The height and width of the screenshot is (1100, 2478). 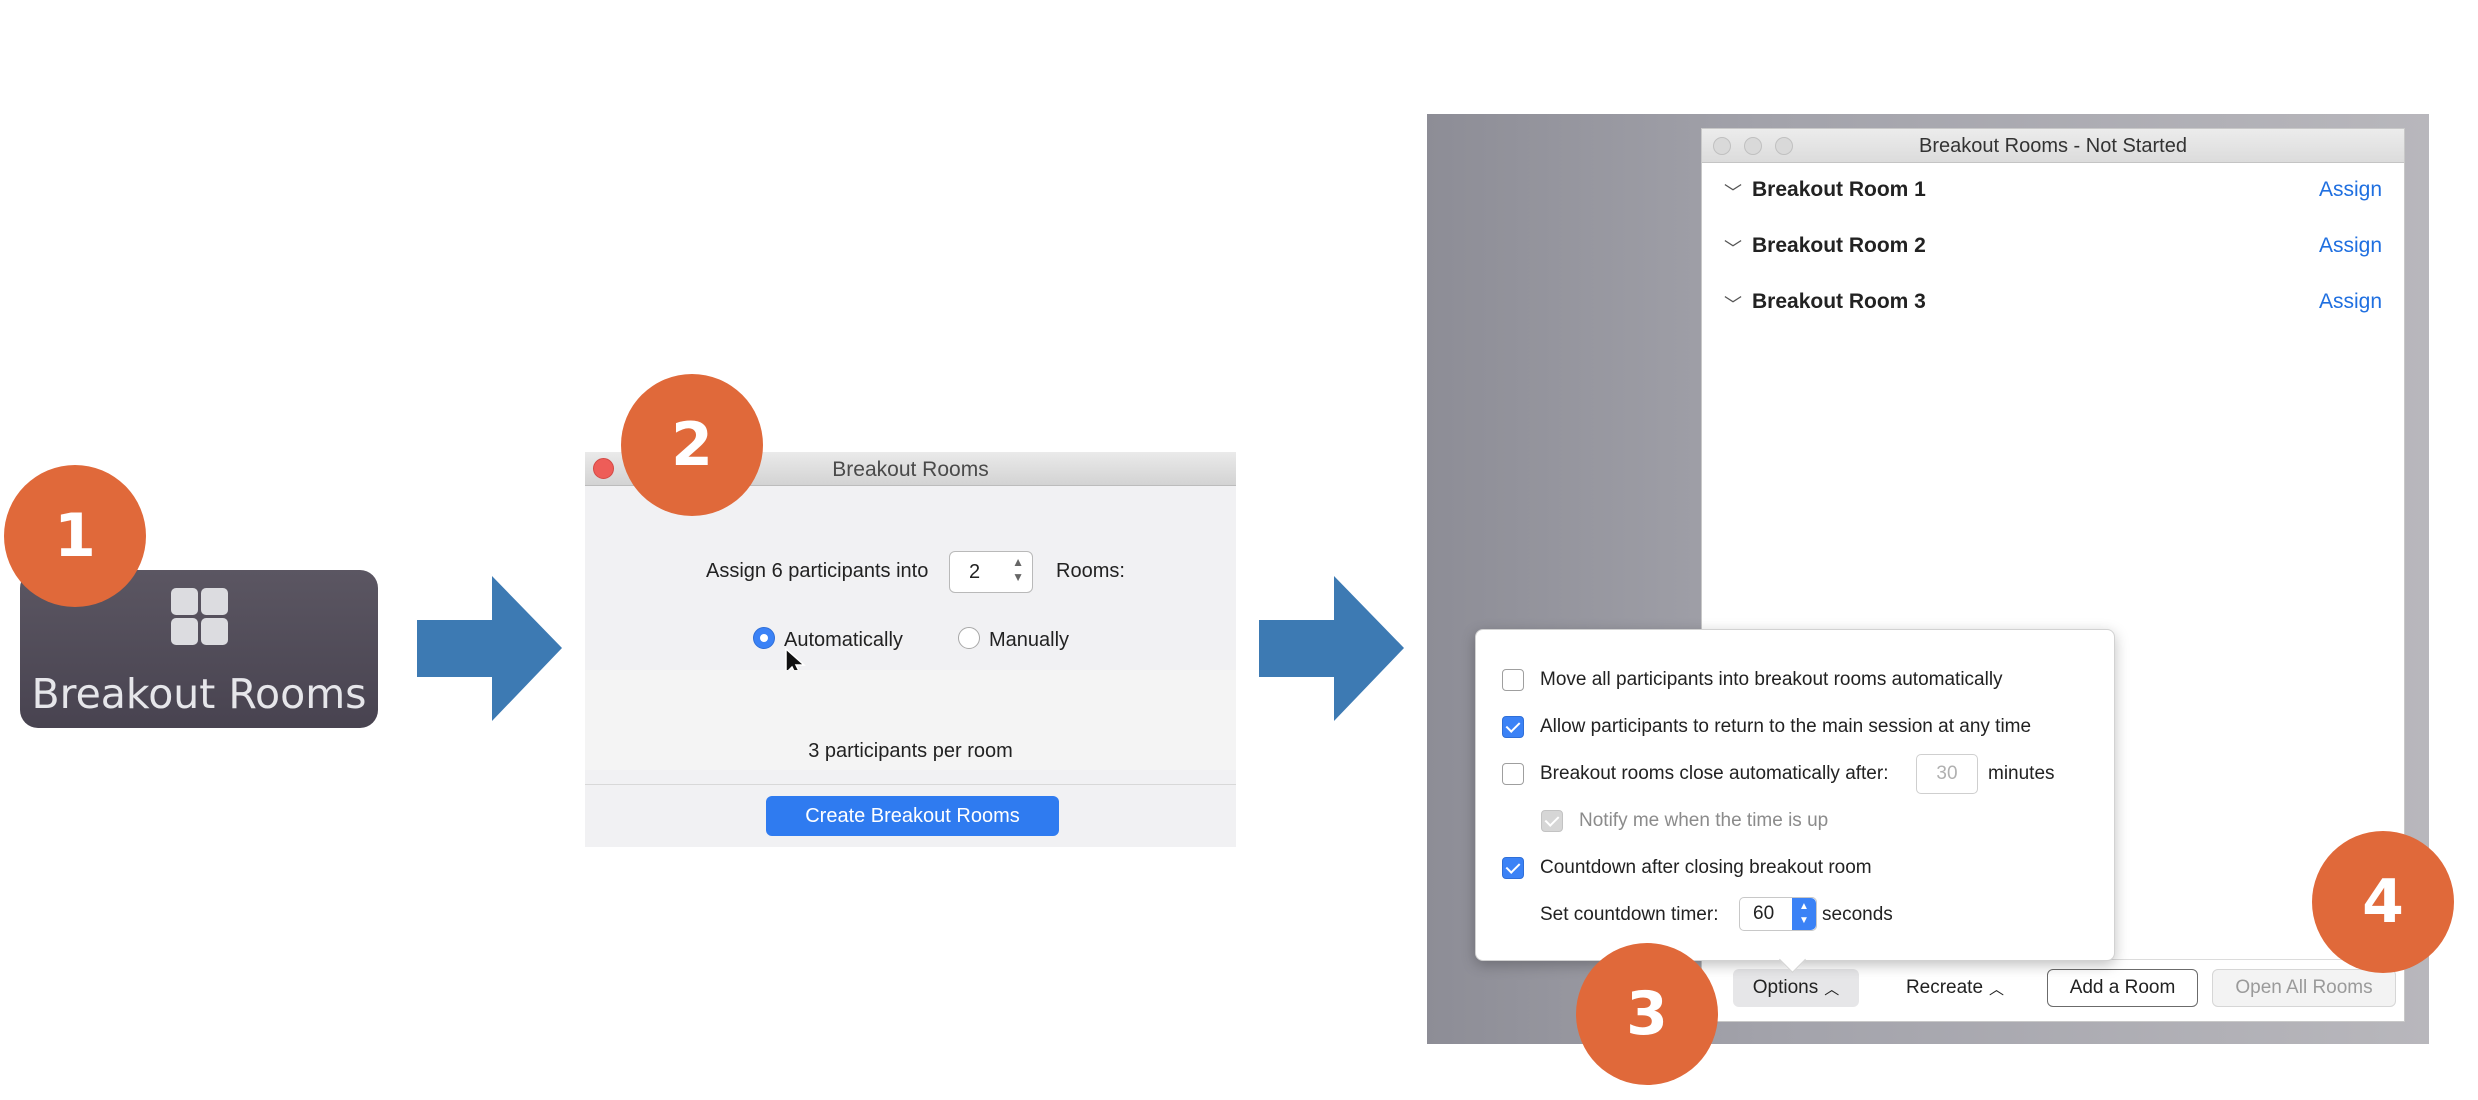 I want to click on room-row: ﹀ Breakout Room 3 Assign, so click(x=2053, y=304).